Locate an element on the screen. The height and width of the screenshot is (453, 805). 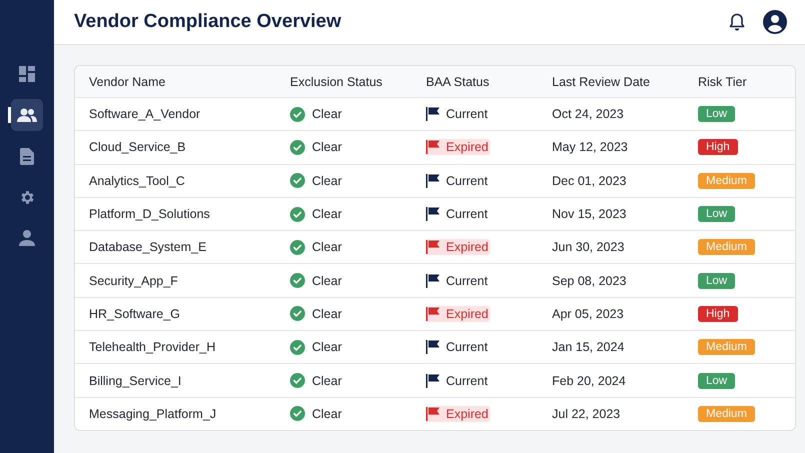
table-cell-text: May 12, 2023 is located at coordinates (590, 147).